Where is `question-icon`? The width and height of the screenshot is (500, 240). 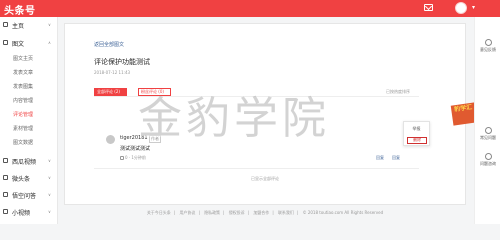 question-icon is located at coordinates (488, 130).